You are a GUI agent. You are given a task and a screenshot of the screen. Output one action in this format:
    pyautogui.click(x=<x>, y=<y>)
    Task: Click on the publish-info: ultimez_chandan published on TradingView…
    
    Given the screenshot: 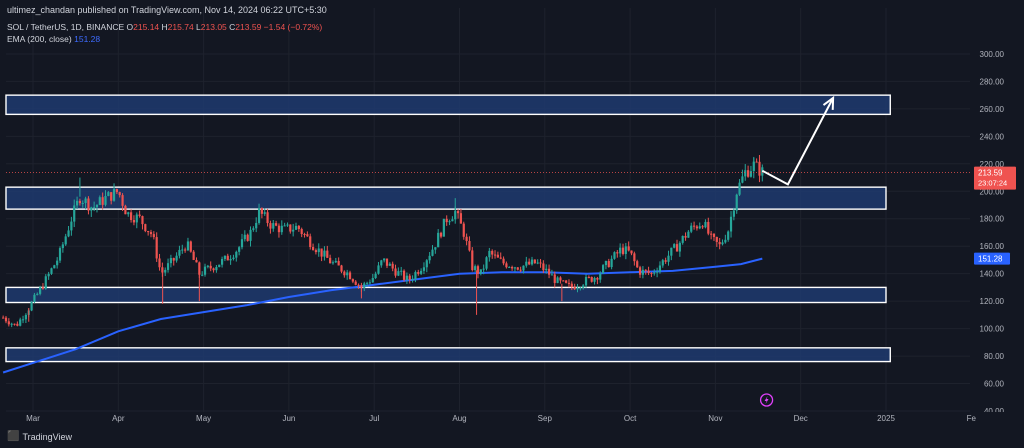 What is the action you would take?
    pyautogui.click(x=167, y=10)
    